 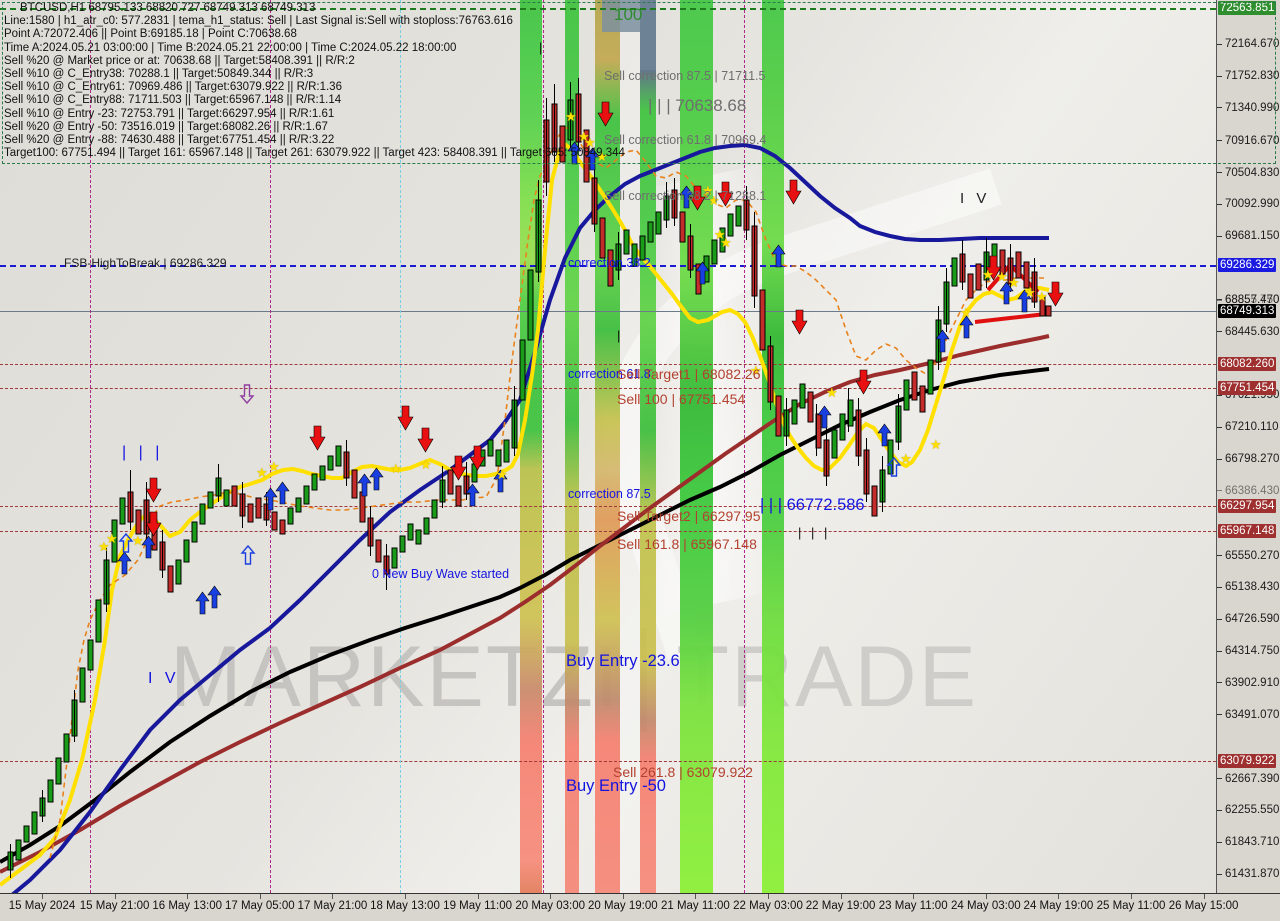 What do you see at coordinates (164, 678) in the screenshot?
I see `chart-label: I V` at bounding box center [164, 678].